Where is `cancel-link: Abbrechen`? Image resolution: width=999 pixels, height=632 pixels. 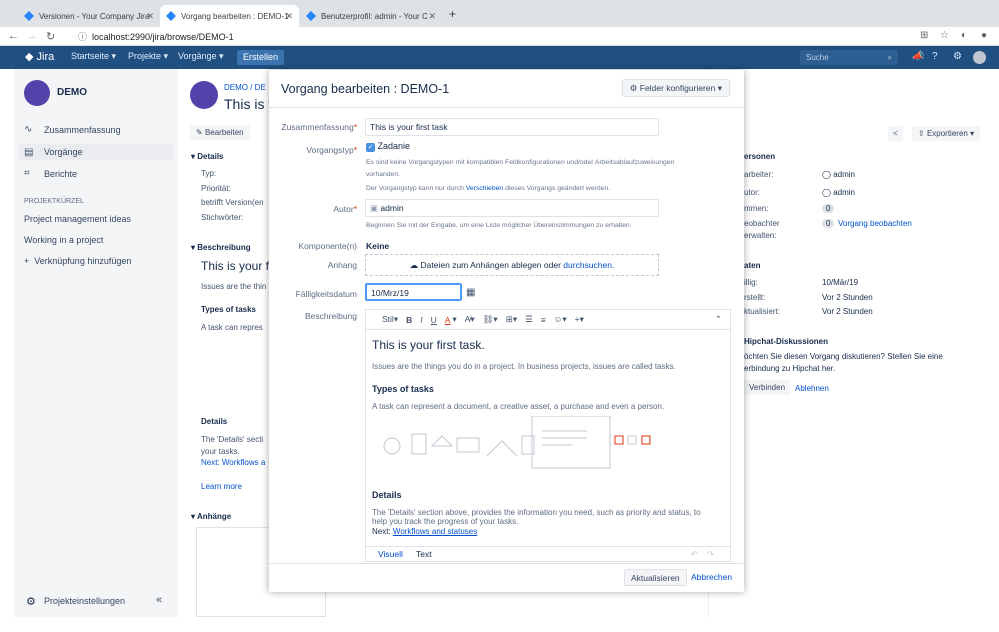
cancel-link: Abbrechen is located at coordinates (711, 577).